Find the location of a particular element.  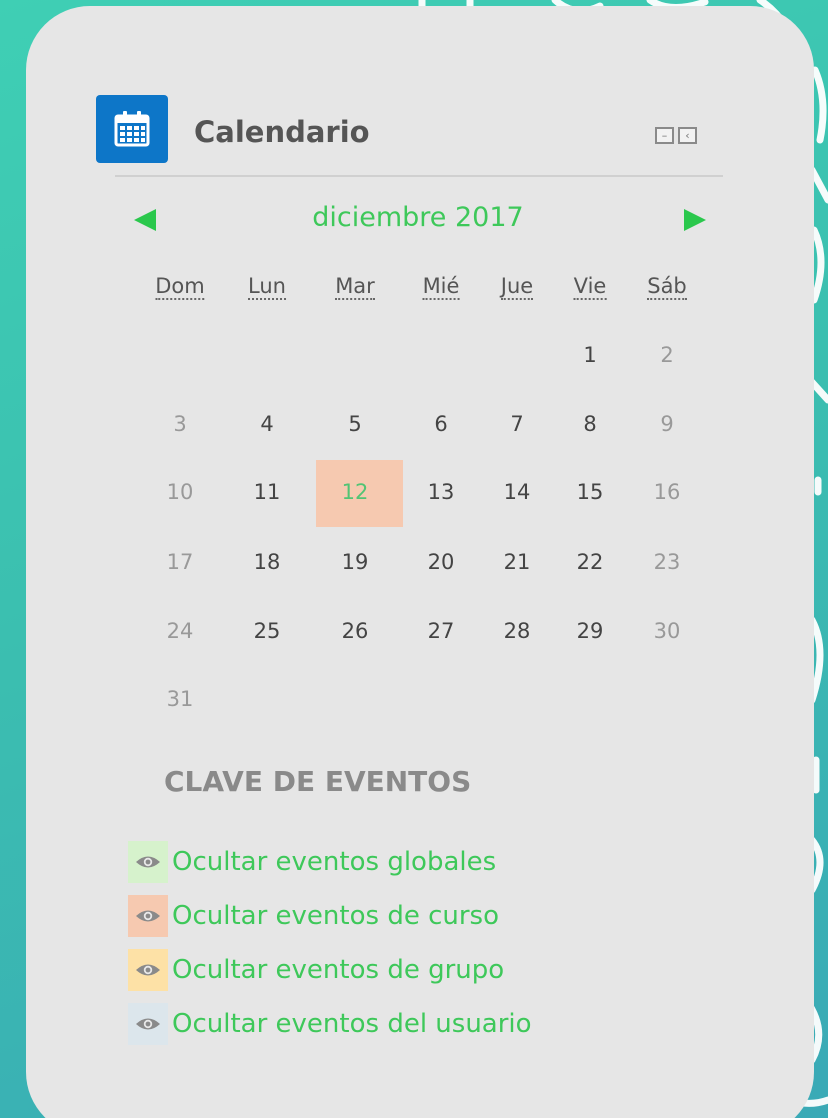

day-cell: 30 is located at coordinates (667, 631).